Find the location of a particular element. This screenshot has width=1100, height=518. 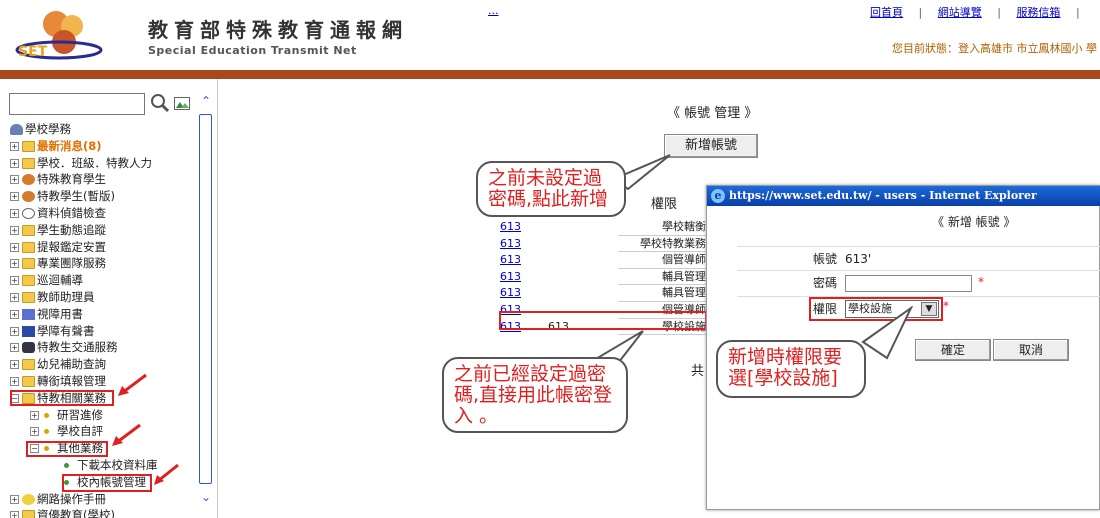

tree-item-school-class-staff: + 學校．班級．特教人力 is located at coordinates (105, 163).